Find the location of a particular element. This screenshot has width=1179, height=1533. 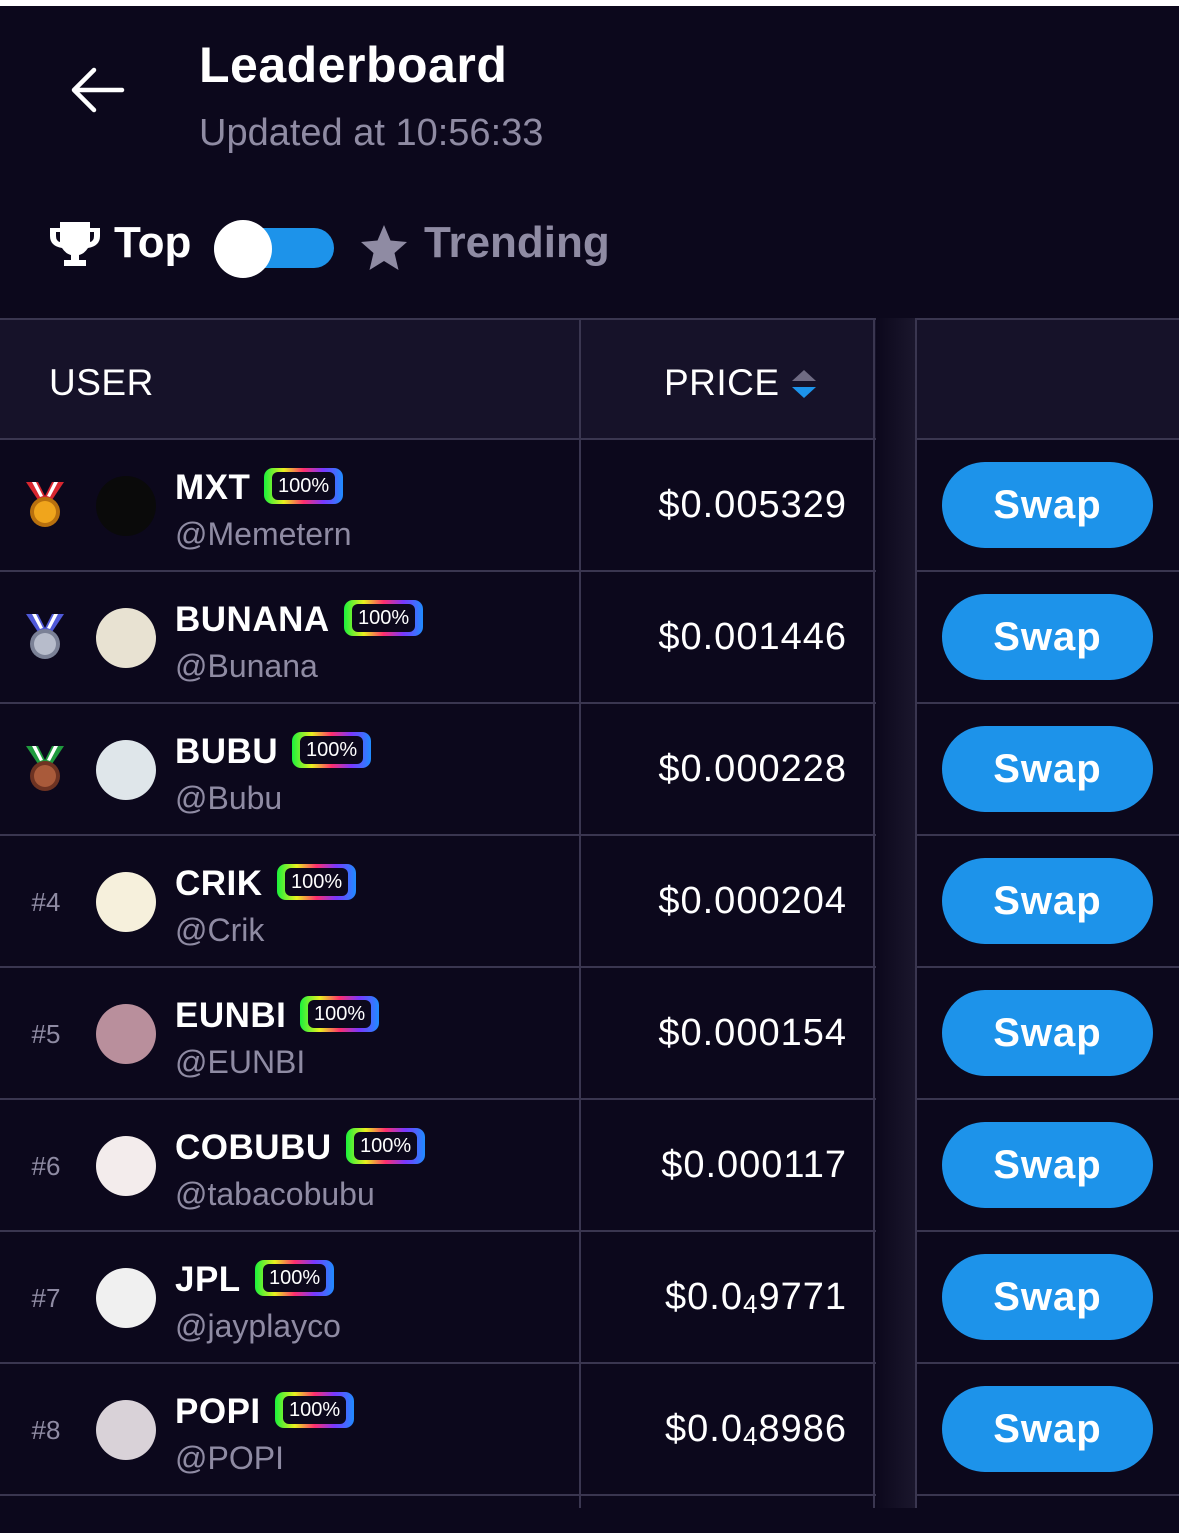

rank-label: #8 is located at coordinates (46, 1430).